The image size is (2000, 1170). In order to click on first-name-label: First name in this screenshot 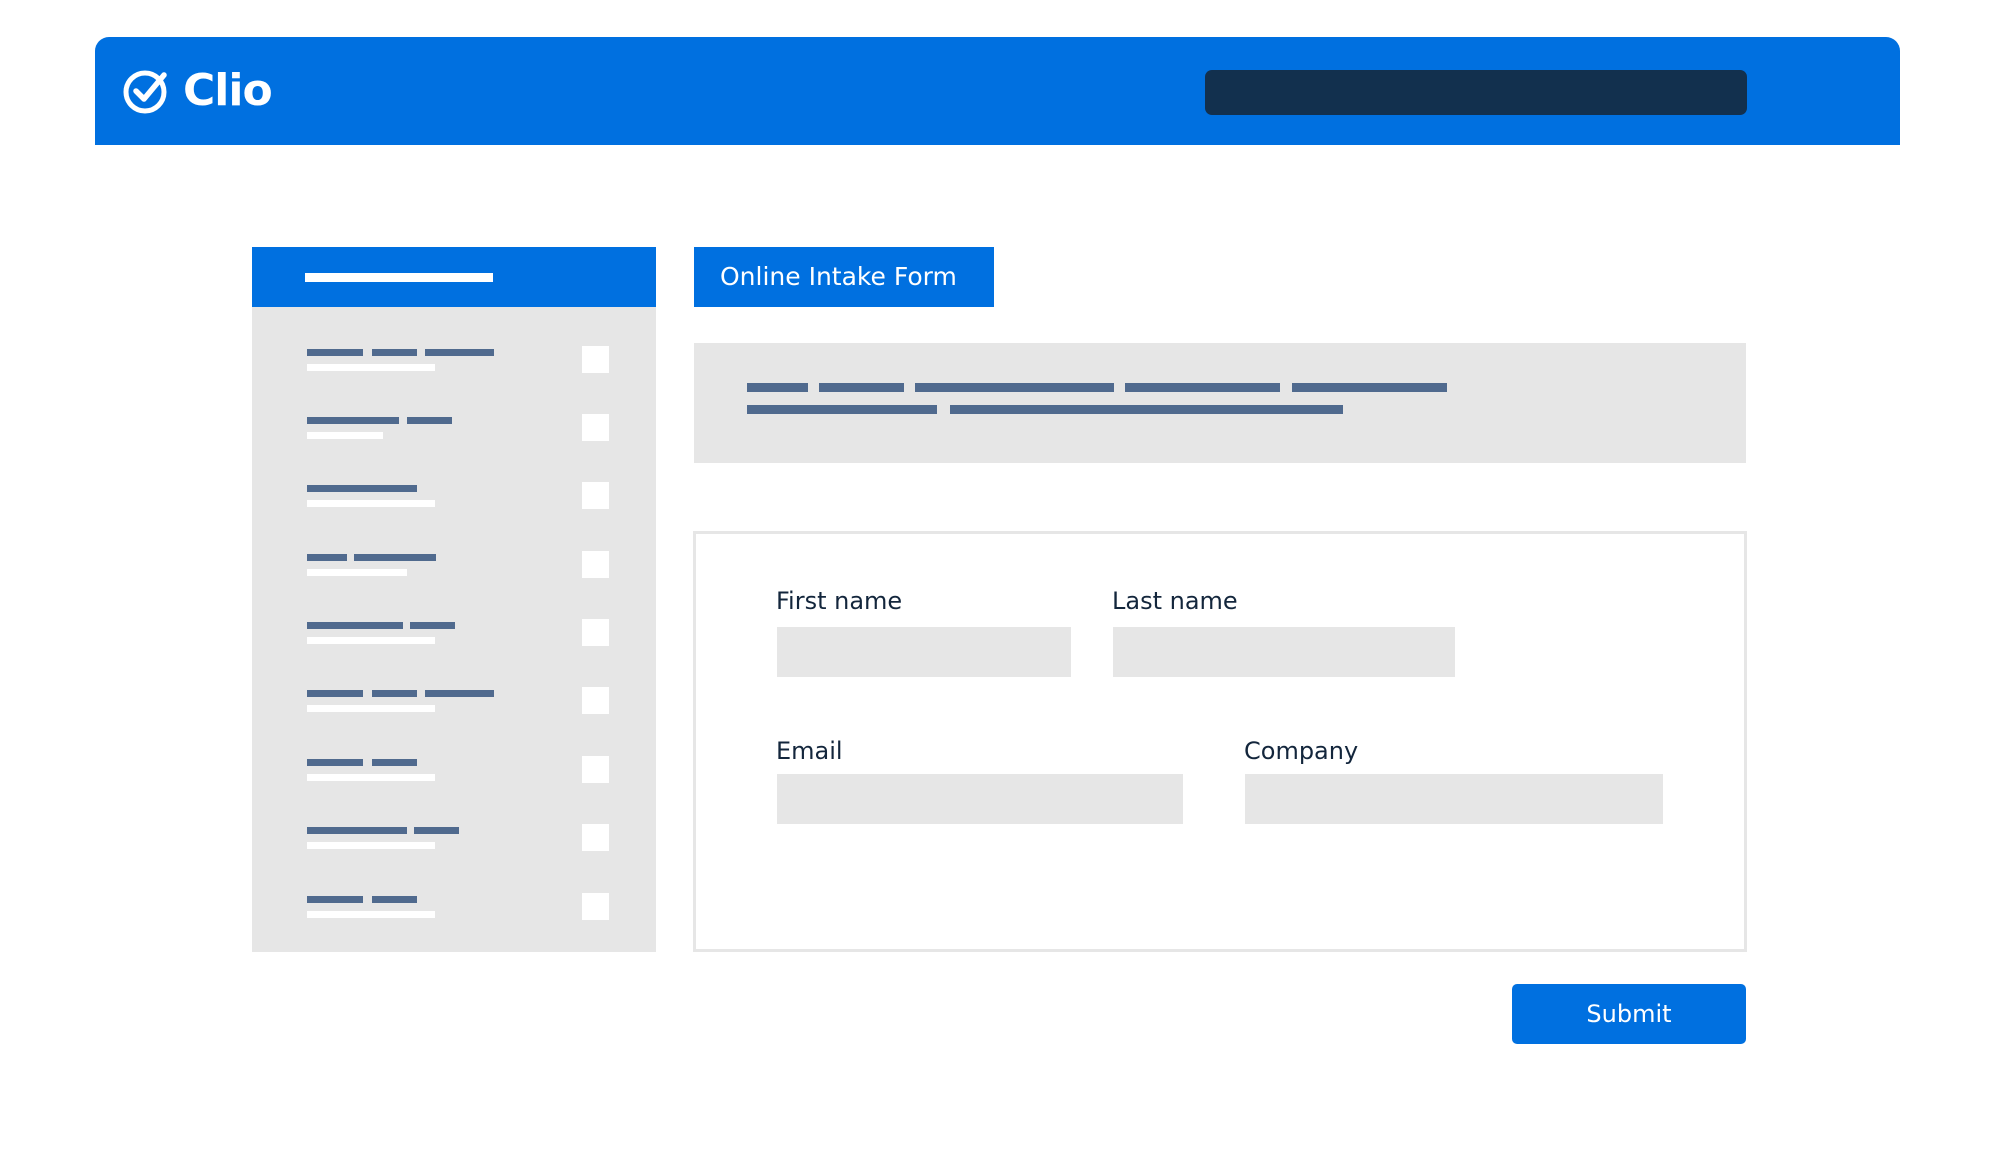, I will do `click(839, 601)`.